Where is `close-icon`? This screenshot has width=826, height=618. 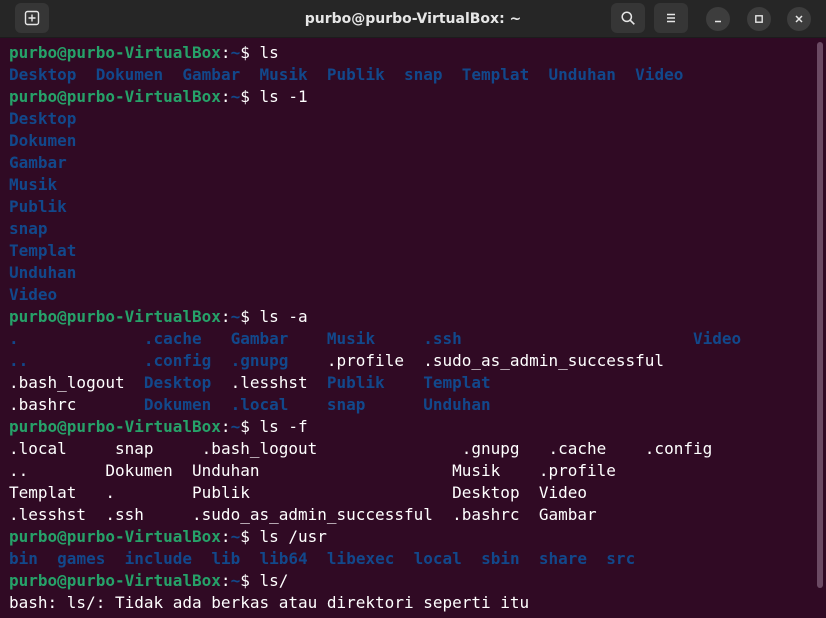
close-icon is located at coordinates (799, 19).